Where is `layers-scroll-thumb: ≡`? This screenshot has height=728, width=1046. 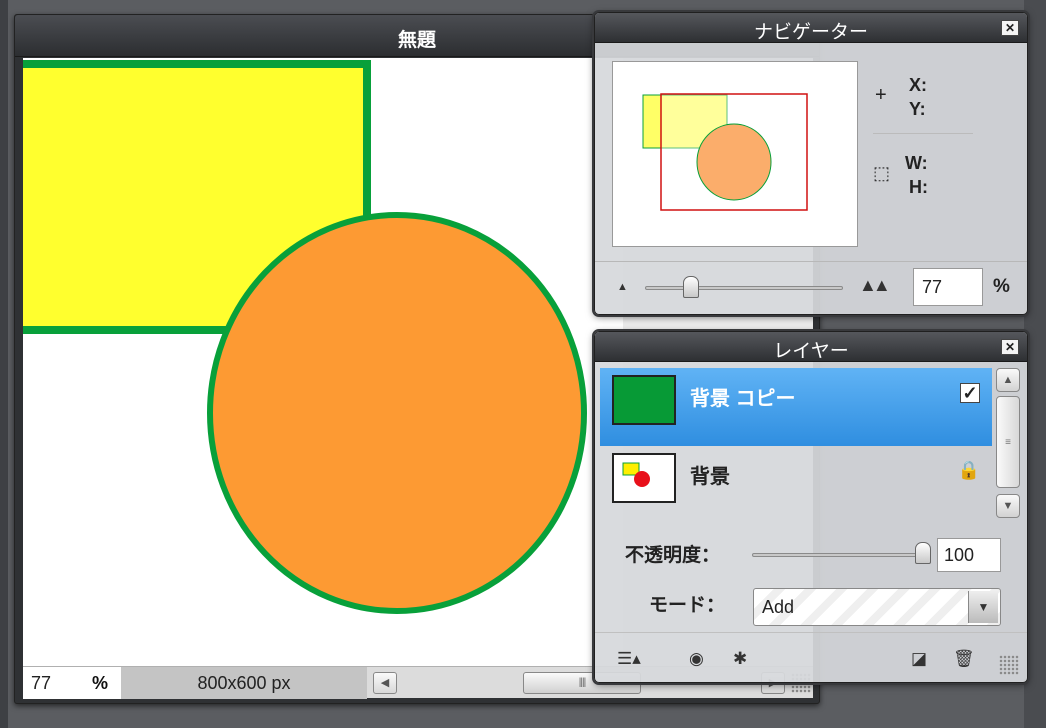
layers-scroll-thumb: ≡ is located at coordinates (1008, 442).